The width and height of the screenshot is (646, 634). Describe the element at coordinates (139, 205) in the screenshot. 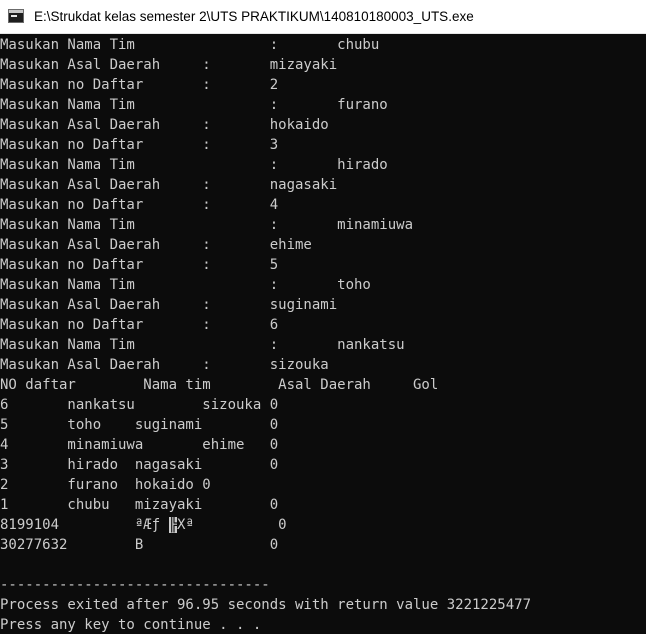

I see `console-line: Masukan no Daftar : 4` at that location.